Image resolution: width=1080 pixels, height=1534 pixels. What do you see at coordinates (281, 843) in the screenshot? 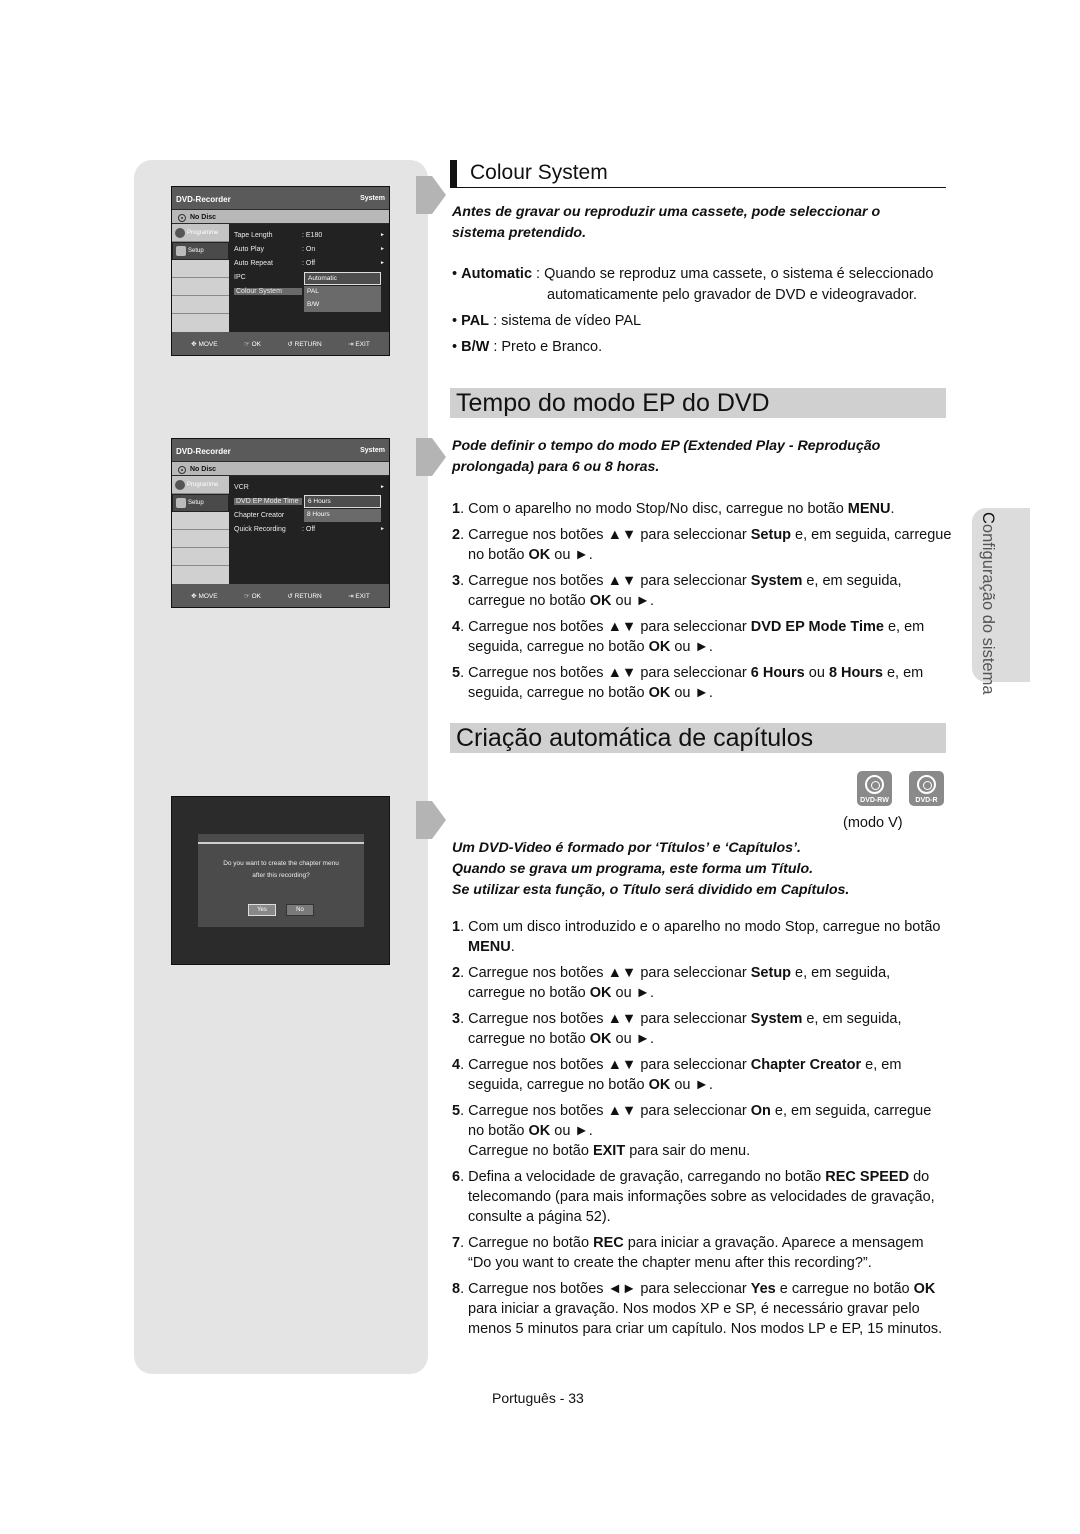
I see `dialog-divider` at bounding box center [281, 843].